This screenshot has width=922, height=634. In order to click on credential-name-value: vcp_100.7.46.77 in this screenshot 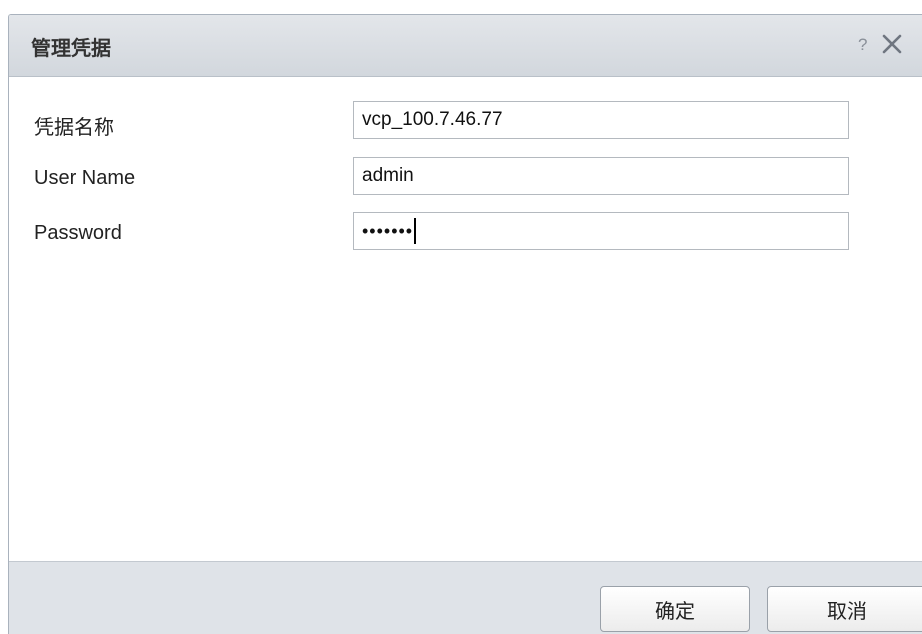, I will do `click(432, 119)`.